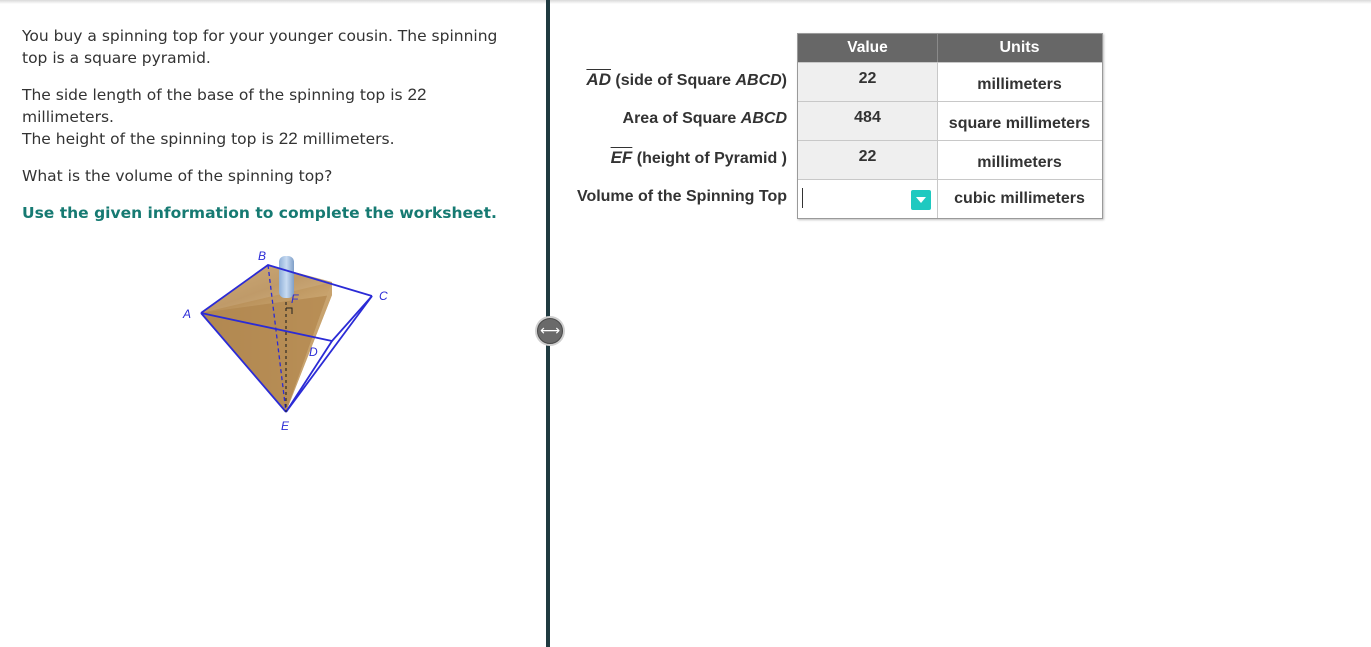 Image resolution: width=1371 pixels, height=647 pixels. What do you see at coordinates (262, 256) in the screenshot?
I see `vertex-label-b: B` at bounding box center [262, 256].